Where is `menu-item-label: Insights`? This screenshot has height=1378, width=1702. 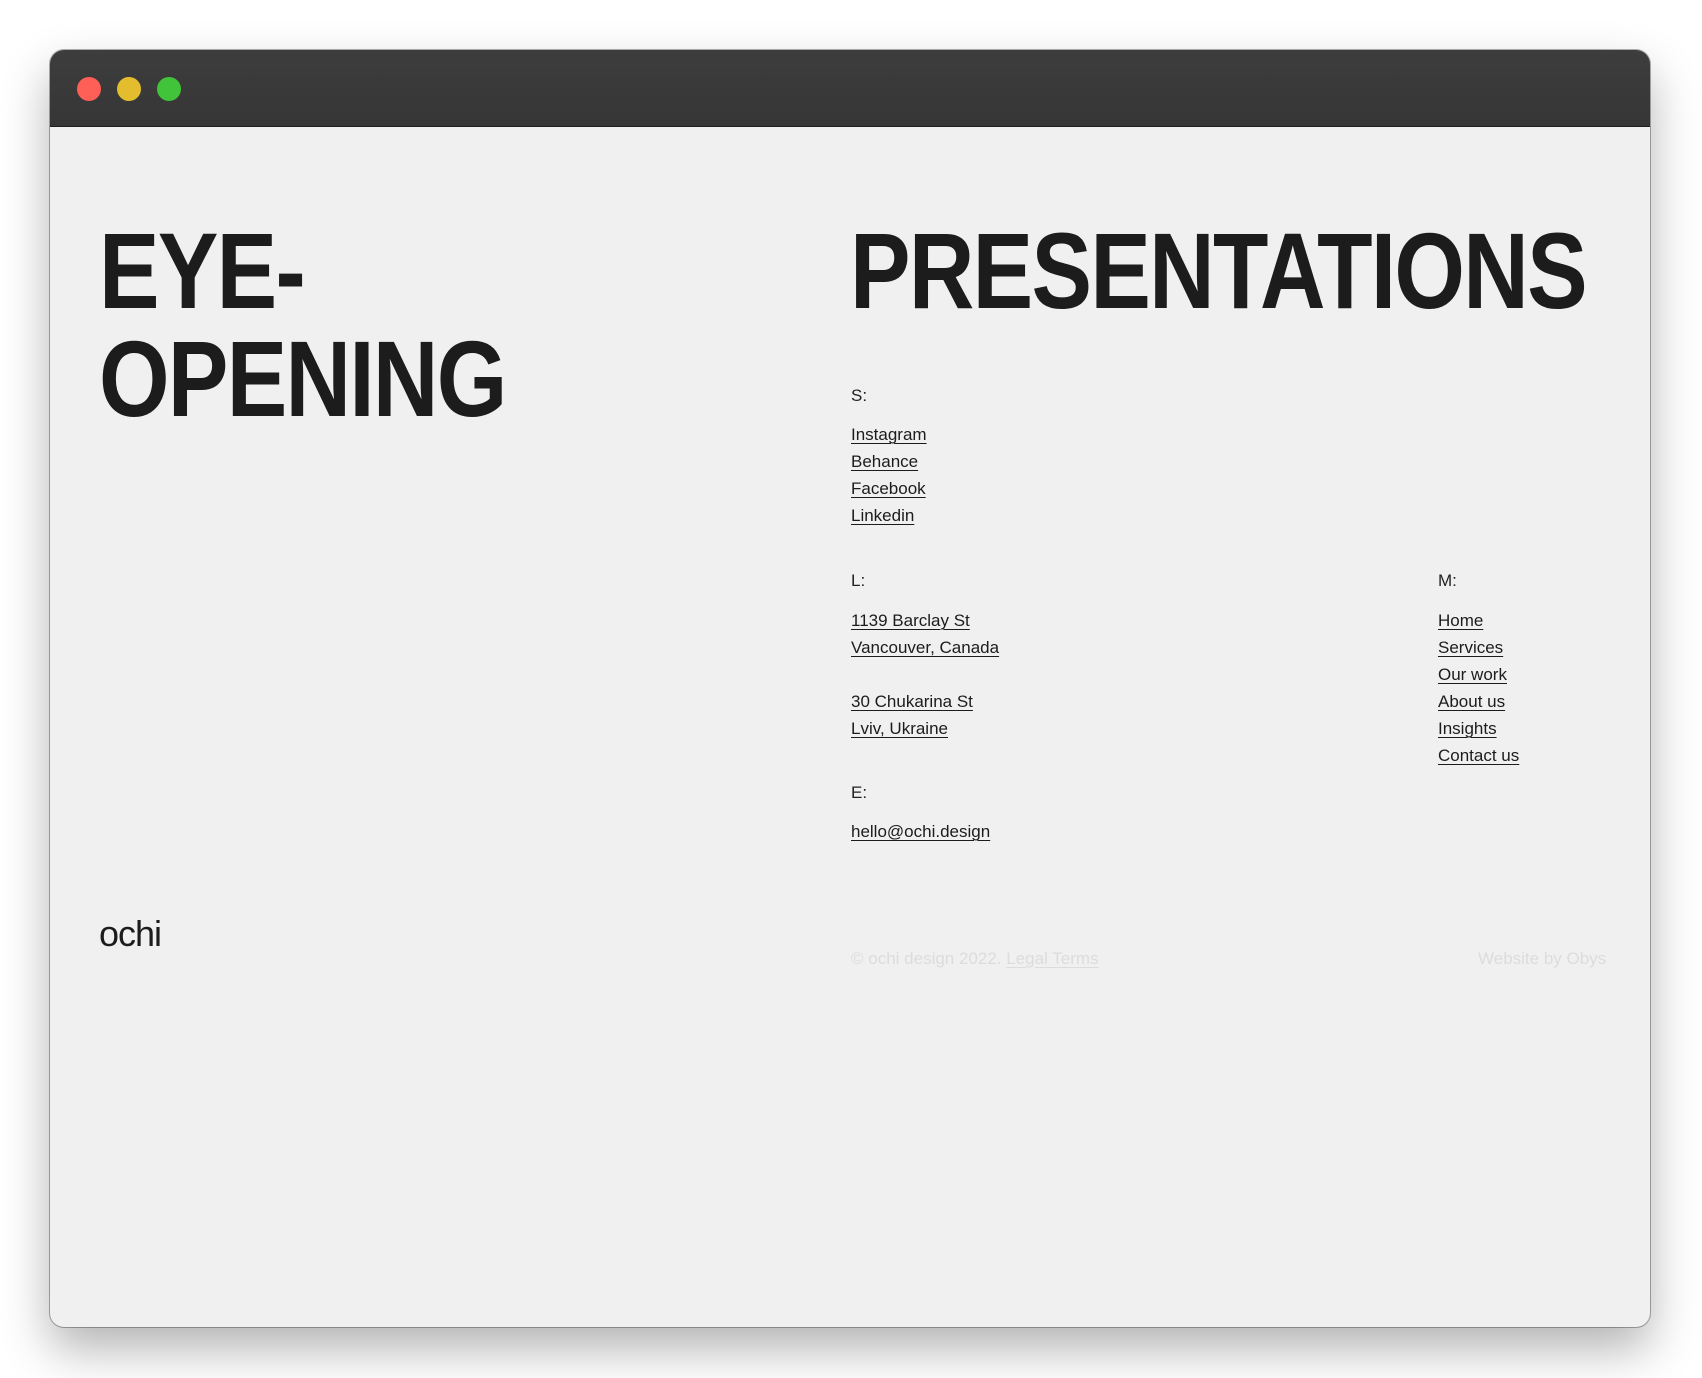 menu-item-label: Insights is located at coordinates (1467, 728).